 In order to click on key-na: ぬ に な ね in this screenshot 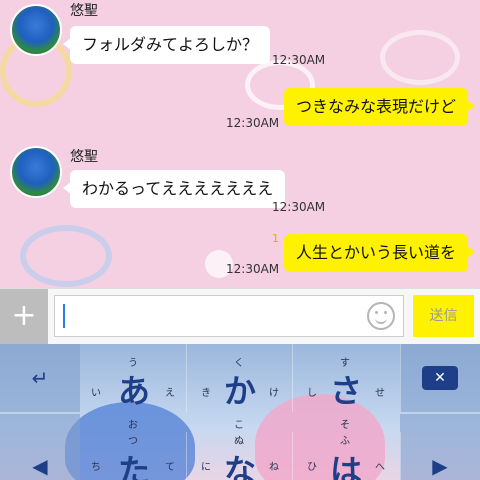, I will do `click(239, 456)`.